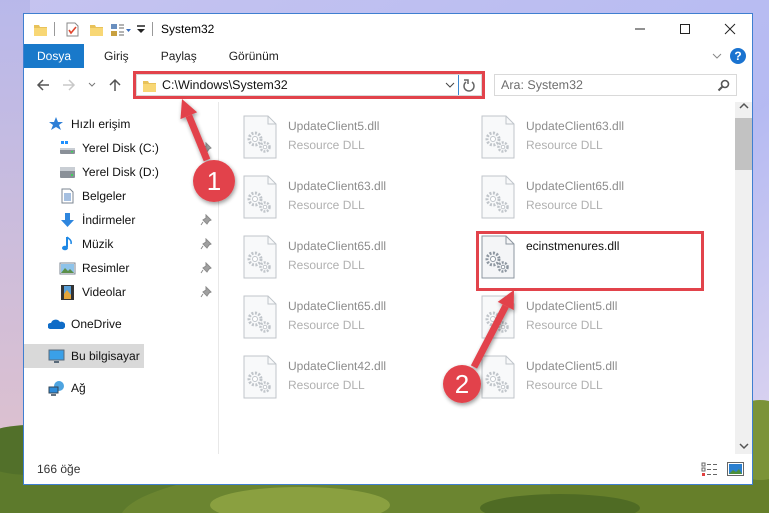 The width and height of the screenshot is (769, 513). What do you see at coordinates (72, 29) in the screenshot?
I see `properties-icon` at bounding box center [72, 29].